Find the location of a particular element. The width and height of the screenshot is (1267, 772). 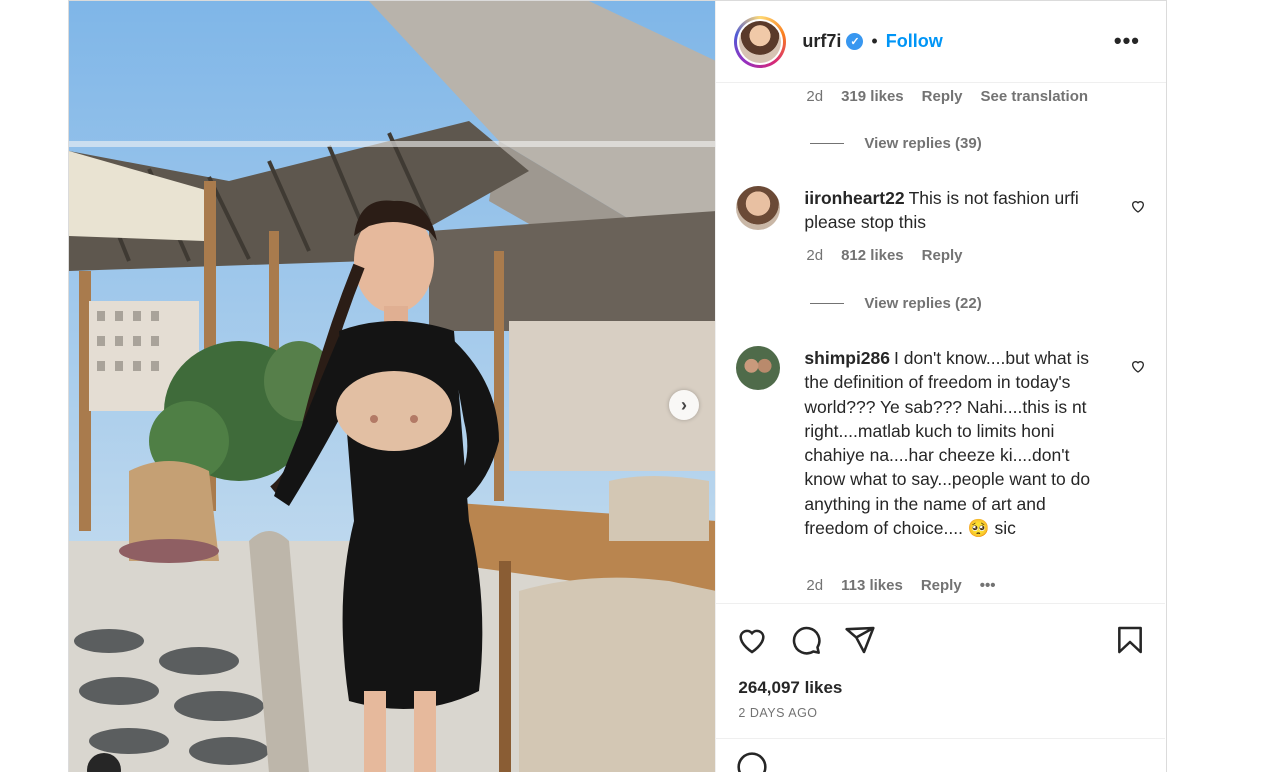

comment-options-icon: ••• is located at coordinates (988, 585).